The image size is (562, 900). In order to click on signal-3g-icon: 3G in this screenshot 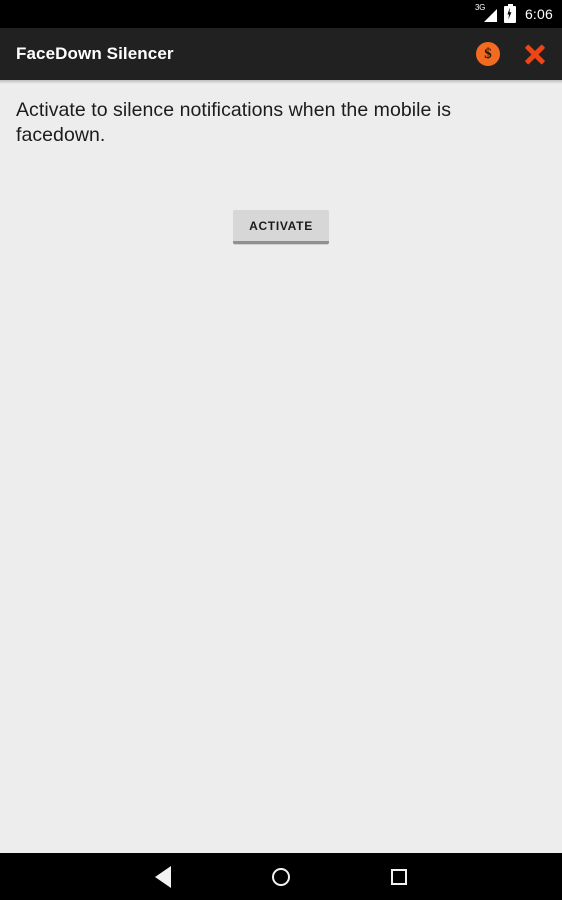, I will do `click(486, 13)`.